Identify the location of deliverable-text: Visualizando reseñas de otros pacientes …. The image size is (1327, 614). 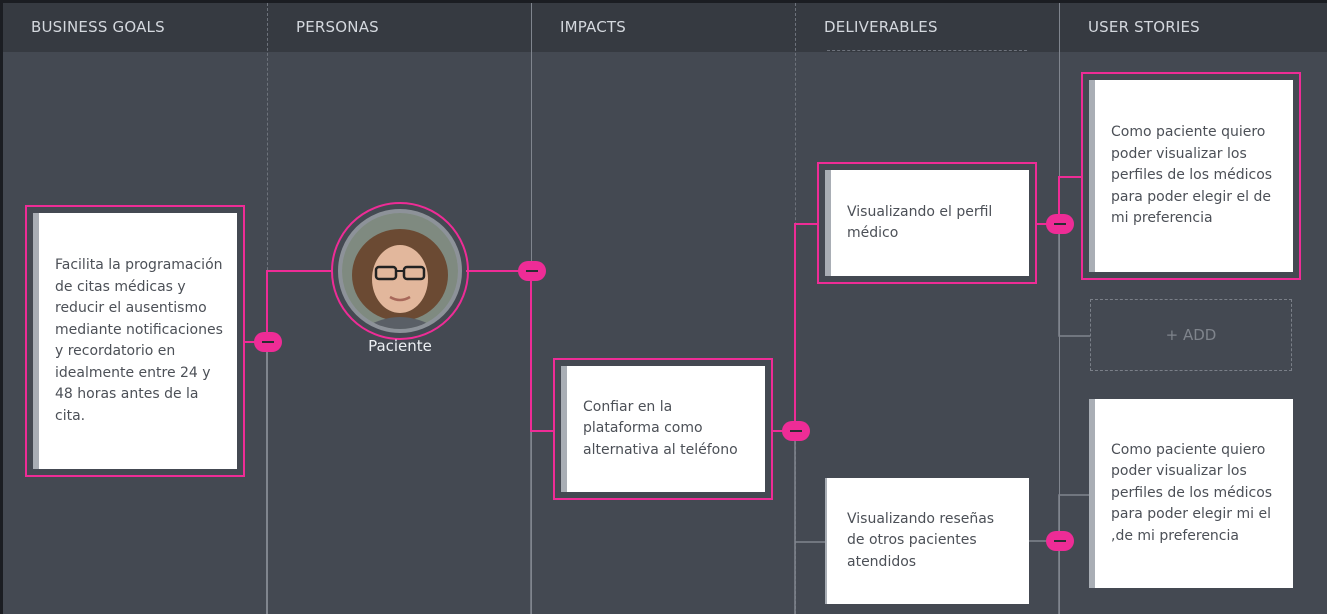
(921, 540).